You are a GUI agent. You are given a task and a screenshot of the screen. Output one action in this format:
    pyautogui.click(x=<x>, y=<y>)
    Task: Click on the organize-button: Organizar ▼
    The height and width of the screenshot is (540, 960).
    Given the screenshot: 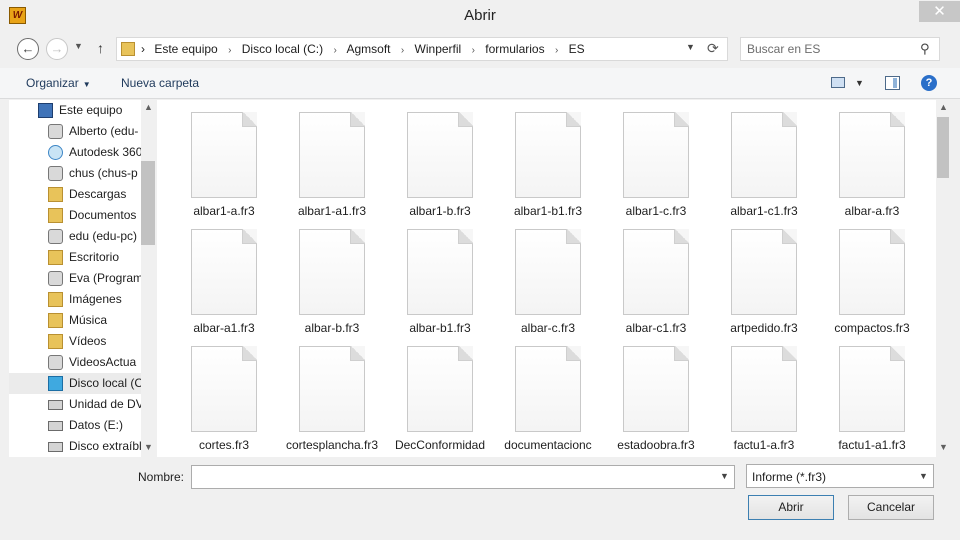 What is the action you would take?
    pyautogui.click(x=58, y=83)
    